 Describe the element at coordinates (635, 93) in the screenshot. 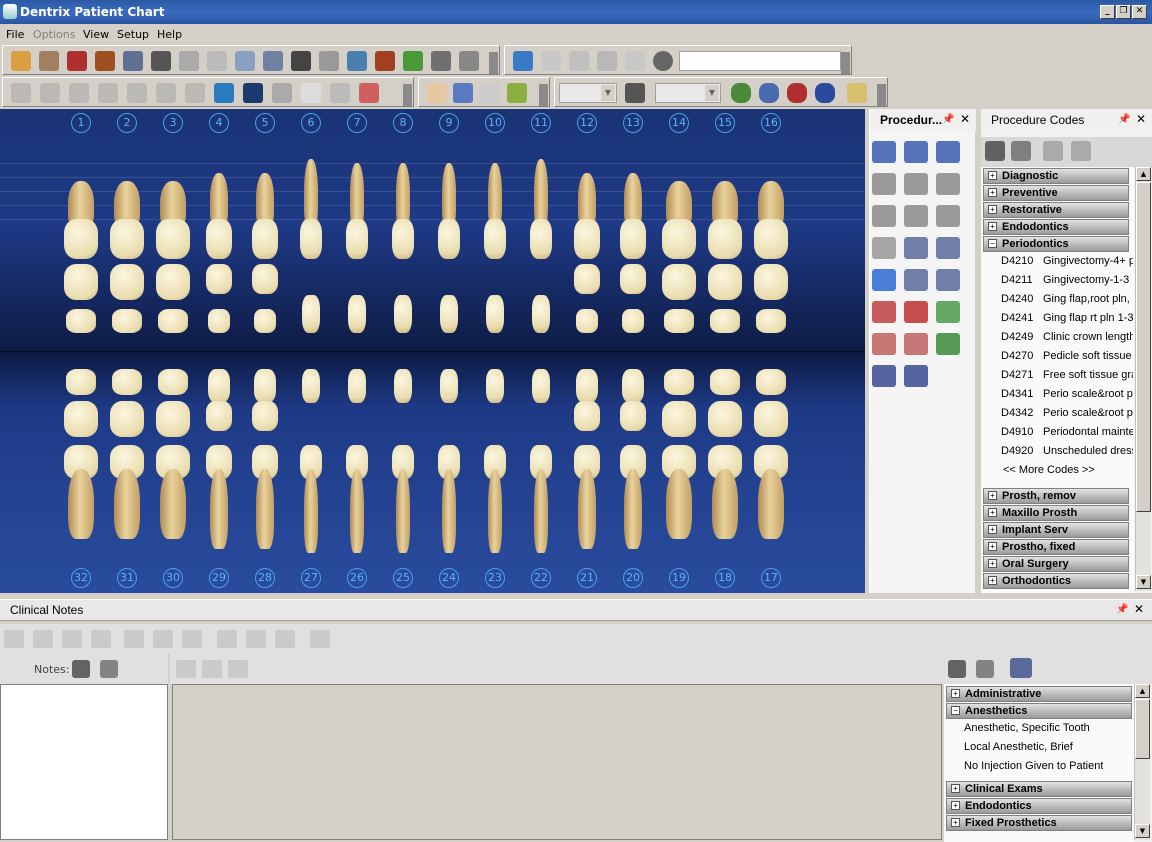

I see `pen-icon` at that location.